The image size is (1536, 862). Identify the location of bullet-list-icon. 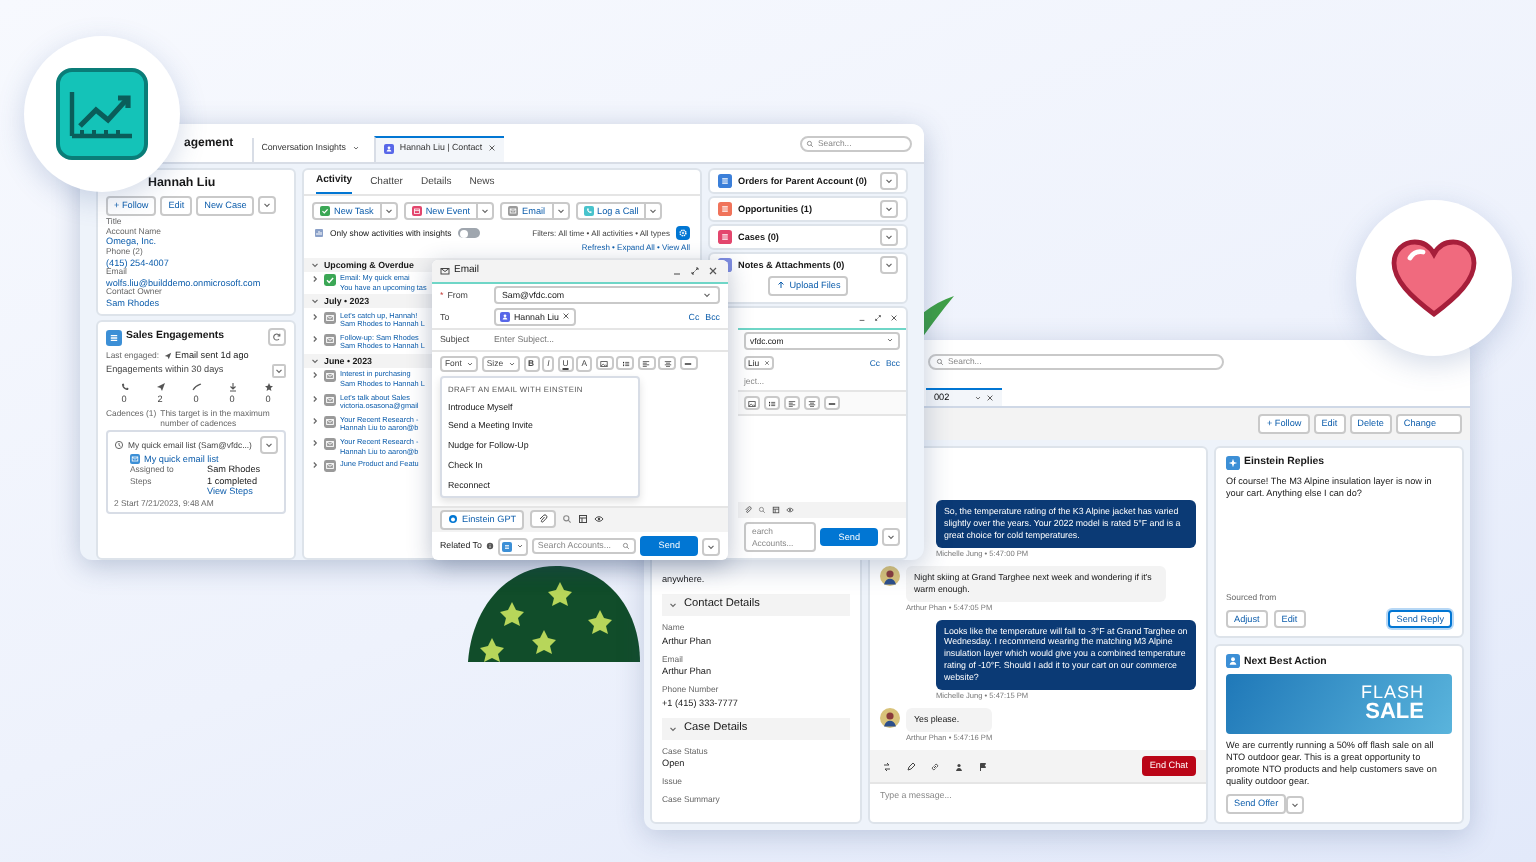
(772, 403).